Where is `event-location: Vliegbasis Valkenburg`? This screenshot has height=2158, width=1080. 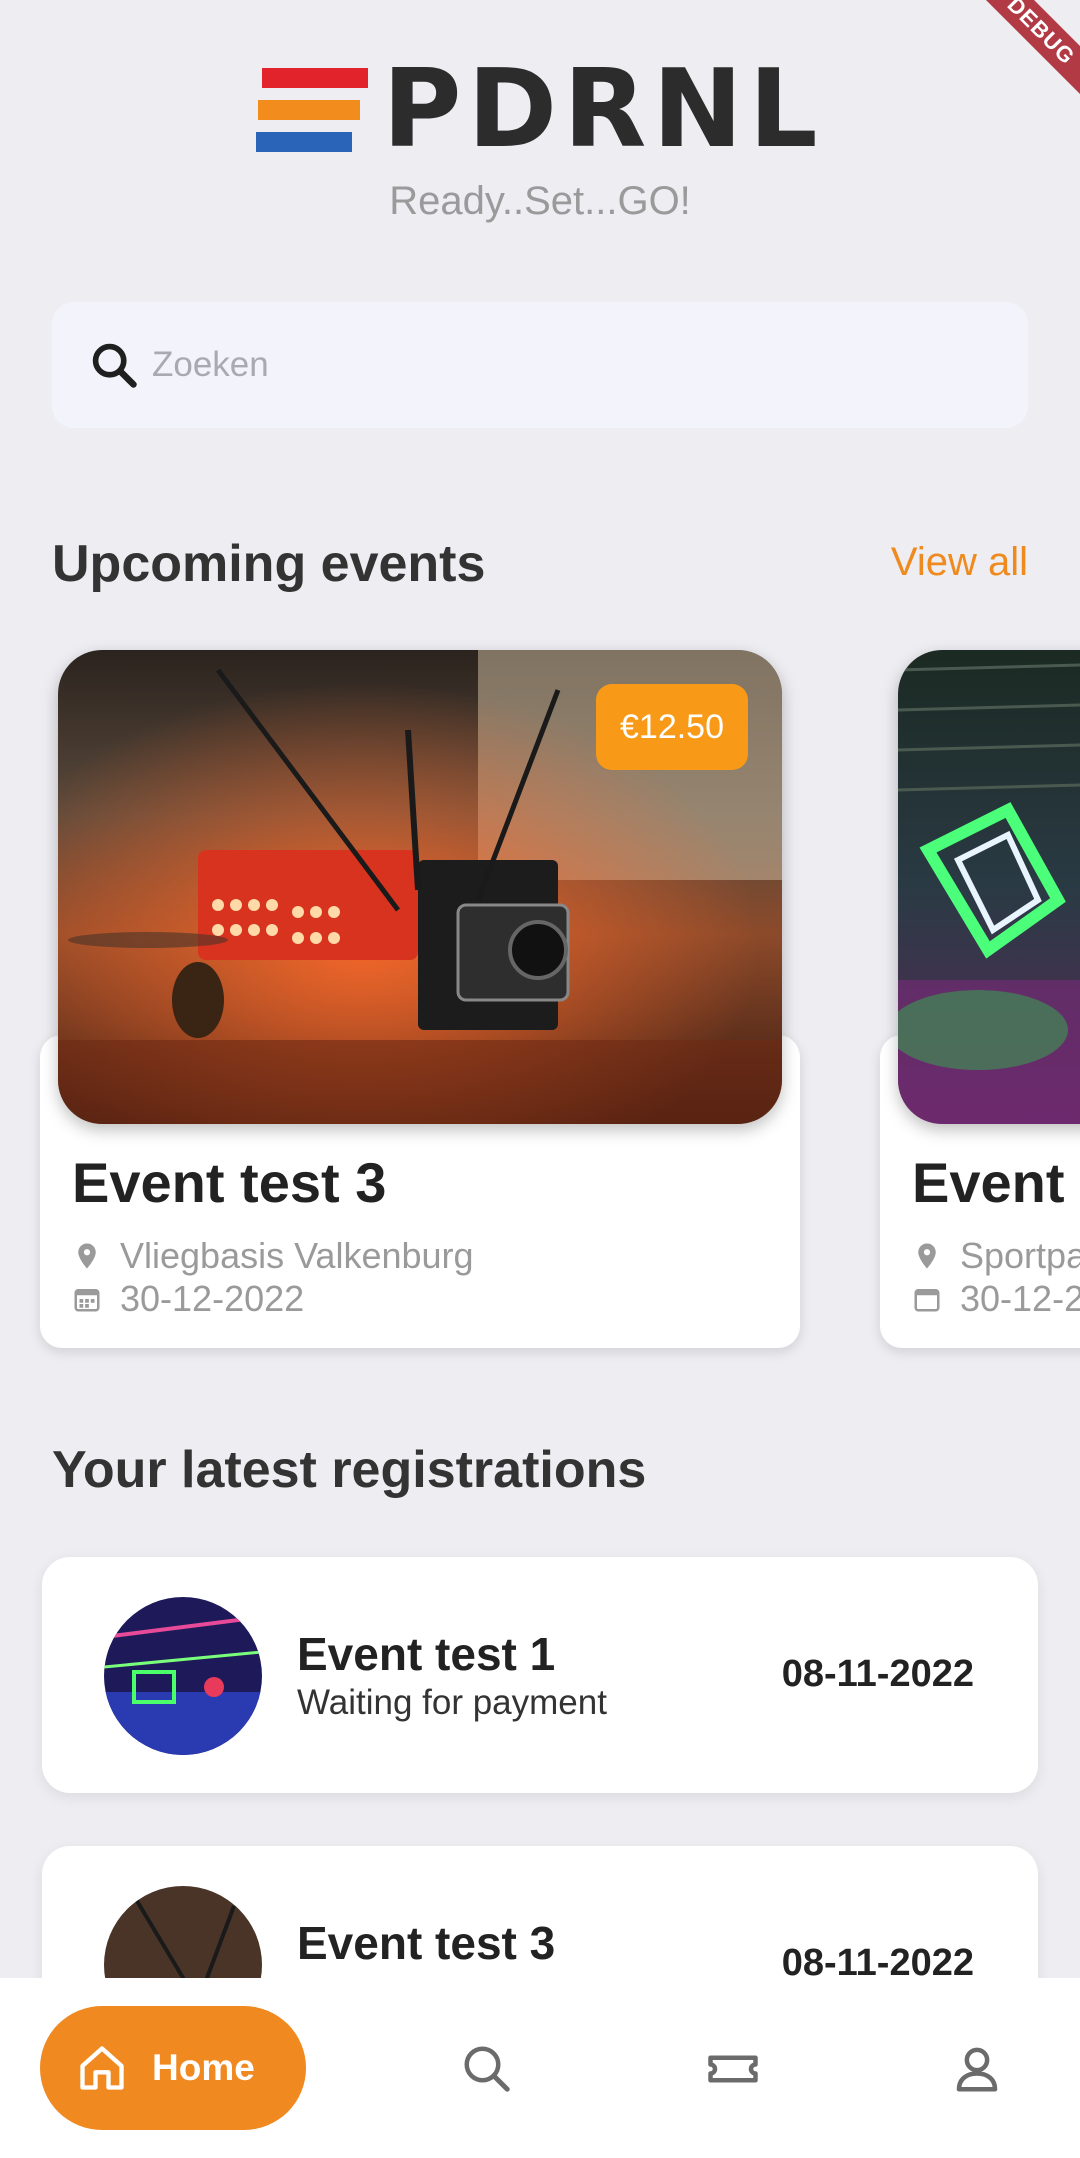
event-location: Vliegbasis Valkenburg is located at coordinates (273, 1256).